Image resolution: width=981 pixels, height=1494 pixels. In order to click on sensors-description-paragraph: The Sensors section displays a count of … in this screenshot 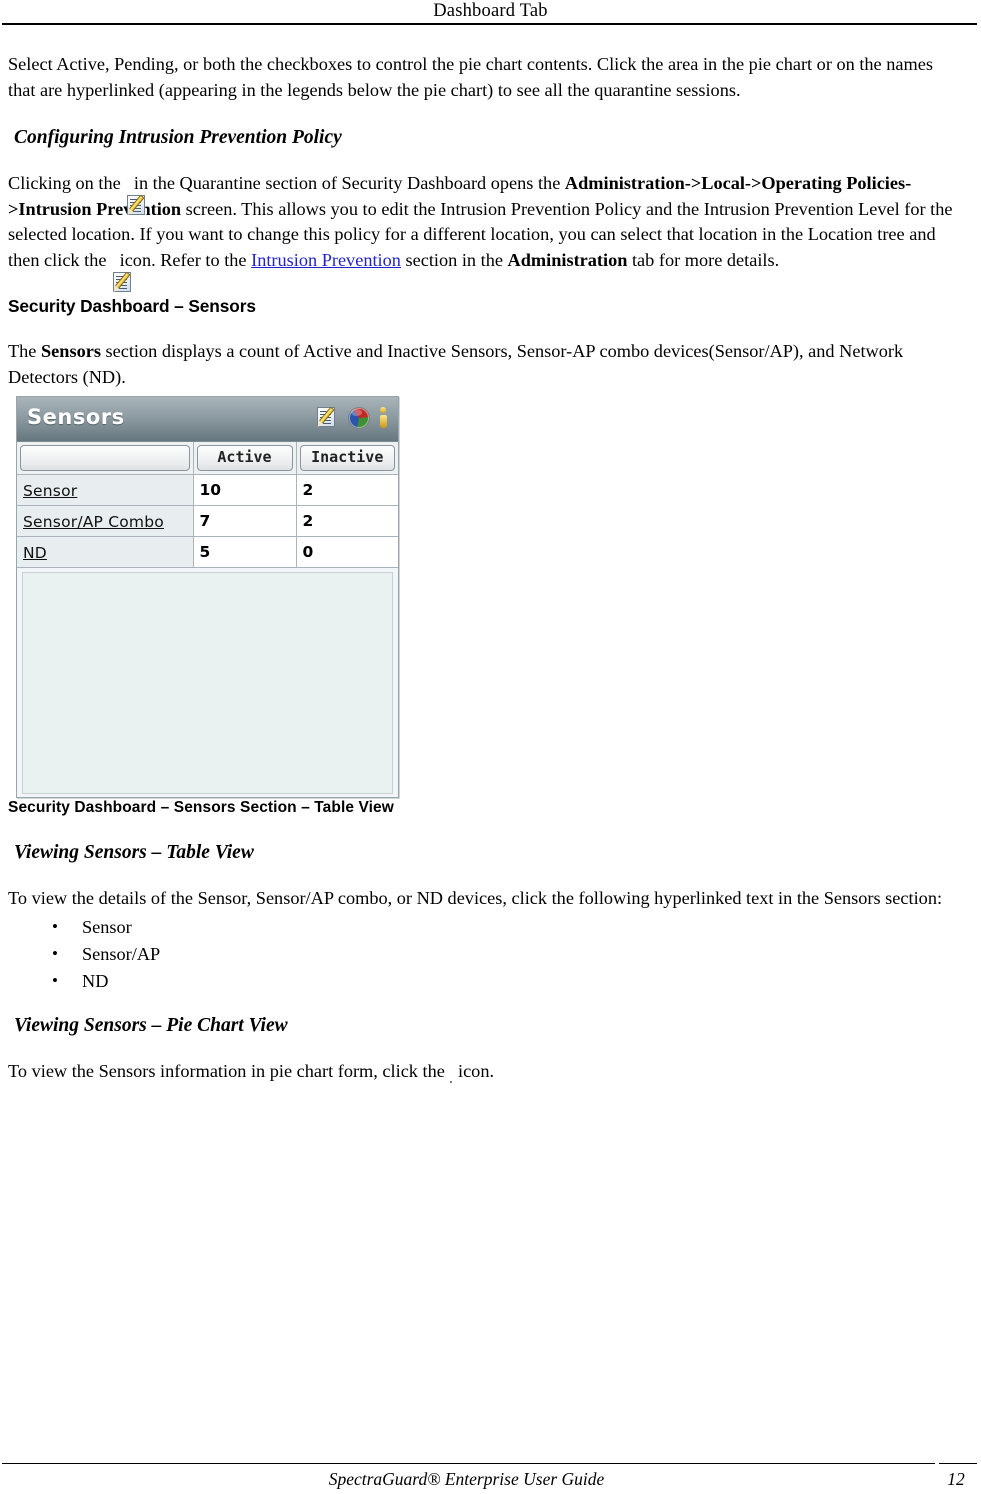, I will do `click(484, 364)`.